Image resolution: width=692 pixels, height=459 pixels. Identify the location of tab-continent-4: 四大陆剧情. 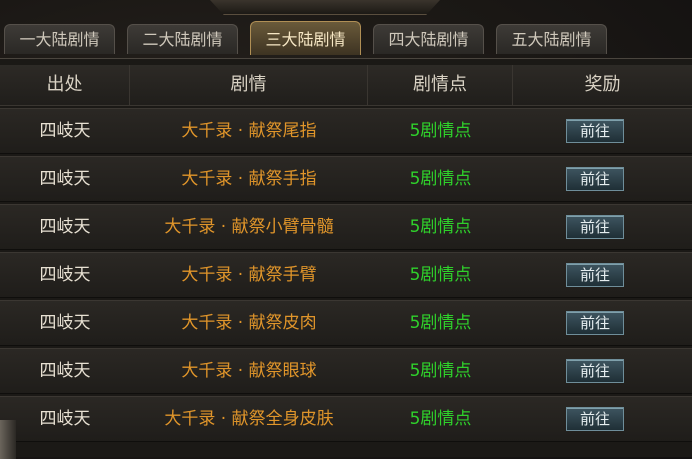
(428, 39).